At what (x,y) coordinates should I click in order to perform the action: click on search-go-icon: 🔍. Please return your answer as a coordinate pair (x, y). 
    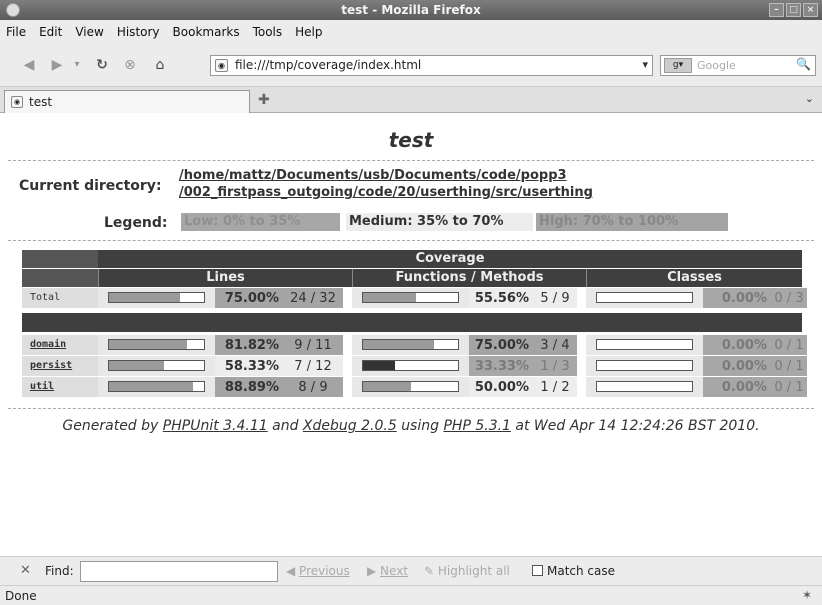
    Looking at the image, I should click on (803, 64).